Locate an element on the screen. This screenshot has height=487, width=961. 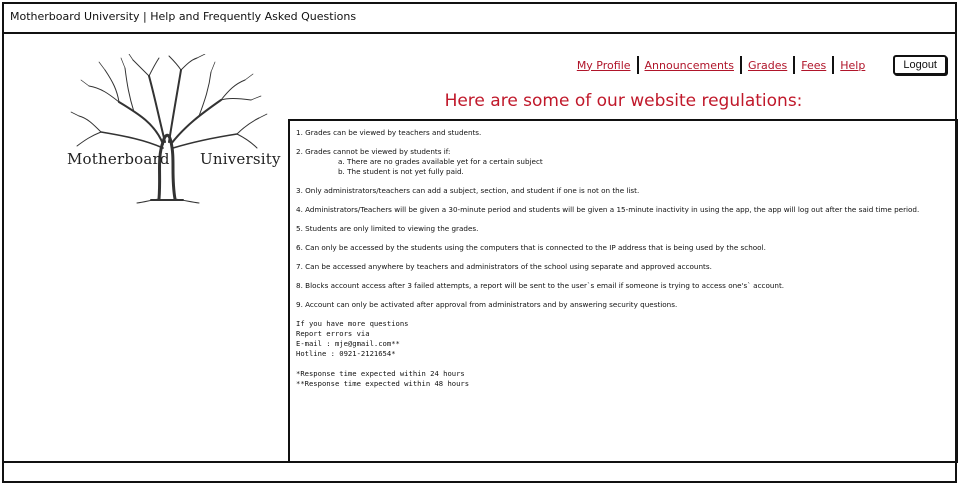
response-note: *Response time expected within 24 hours is located at coordinates (380, 373).